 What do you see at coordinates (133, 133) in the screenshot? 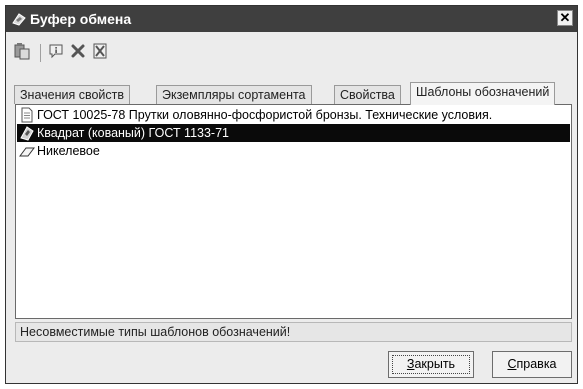
I see `list-item-label: Квадрат (кованый) ГОСТ 1133-71` at bounding box center [133, 133].